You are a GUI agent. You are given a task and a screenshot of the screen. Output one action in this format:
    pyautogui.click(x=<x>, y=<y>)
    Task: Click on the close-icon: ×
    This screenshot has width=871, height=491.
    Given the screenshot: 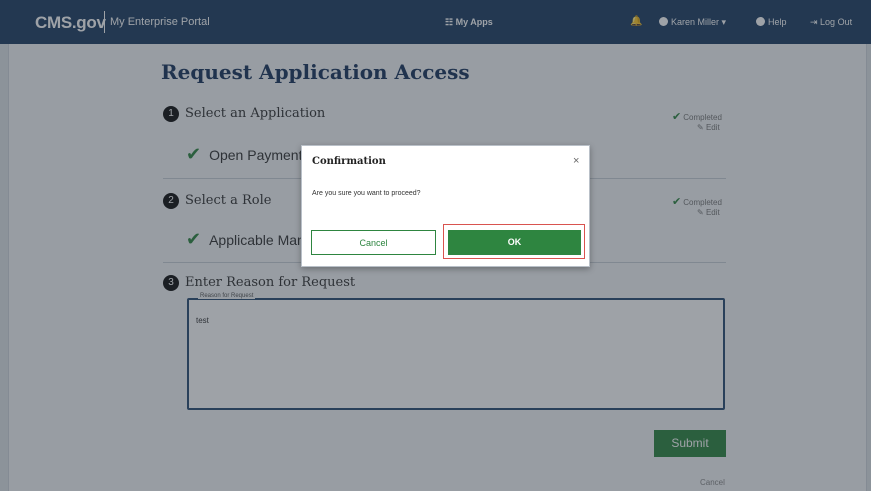 What is the action you would take?
    pyautogui.click(x=576, y=161)
    